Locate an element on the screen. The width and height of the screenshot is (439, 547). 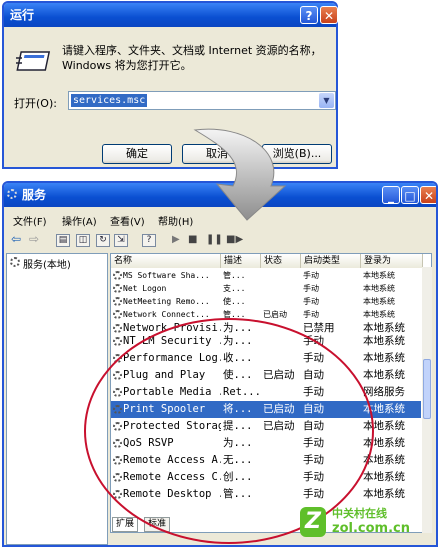
open-combobox: services.msc ▼ is located at coordinates (202, 100).